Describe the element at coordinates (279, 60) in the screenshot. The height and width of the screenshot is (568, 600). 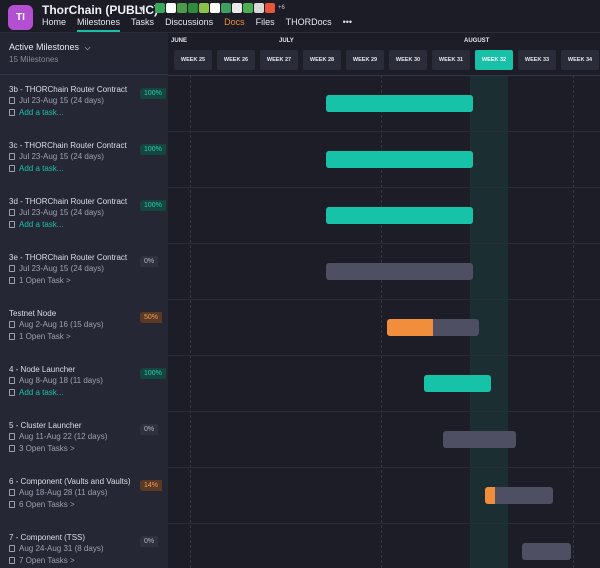
I see `week-header: WEEK 27` at that location.